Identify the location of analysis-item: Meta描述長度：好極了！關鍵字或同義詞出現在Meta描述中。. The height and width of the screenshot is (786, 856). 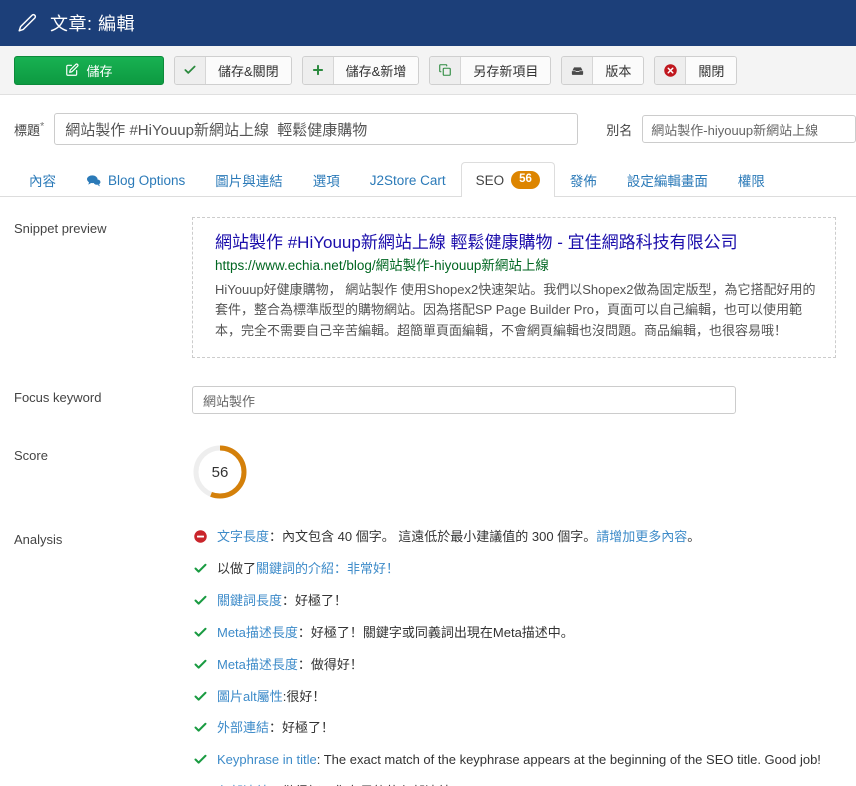
(517, 633).